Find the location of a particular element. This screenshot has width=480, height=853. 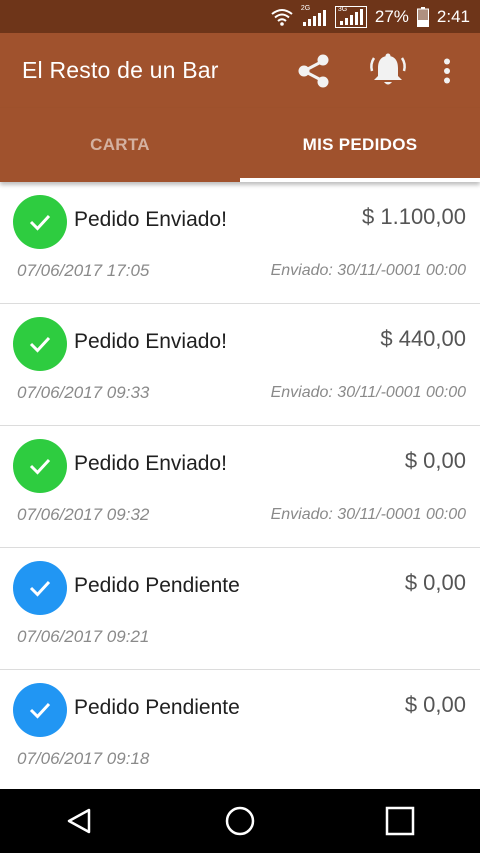

tab-bar: CARTA MIS PEDIDOS is located at coordinates (240, 145).